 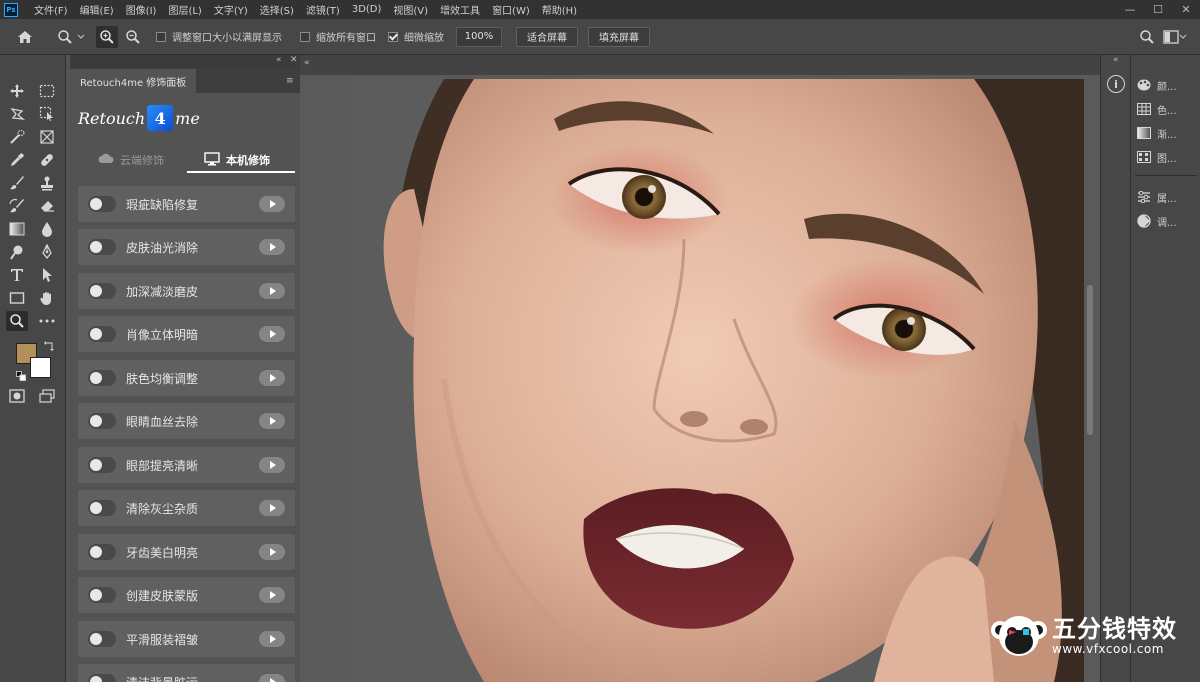 What do you see at coordinates (219, 36) in the screenshot?
I see `resize-window-checkbox: 调整窗口大小以满屏显示` at bounding box center [219, 36].